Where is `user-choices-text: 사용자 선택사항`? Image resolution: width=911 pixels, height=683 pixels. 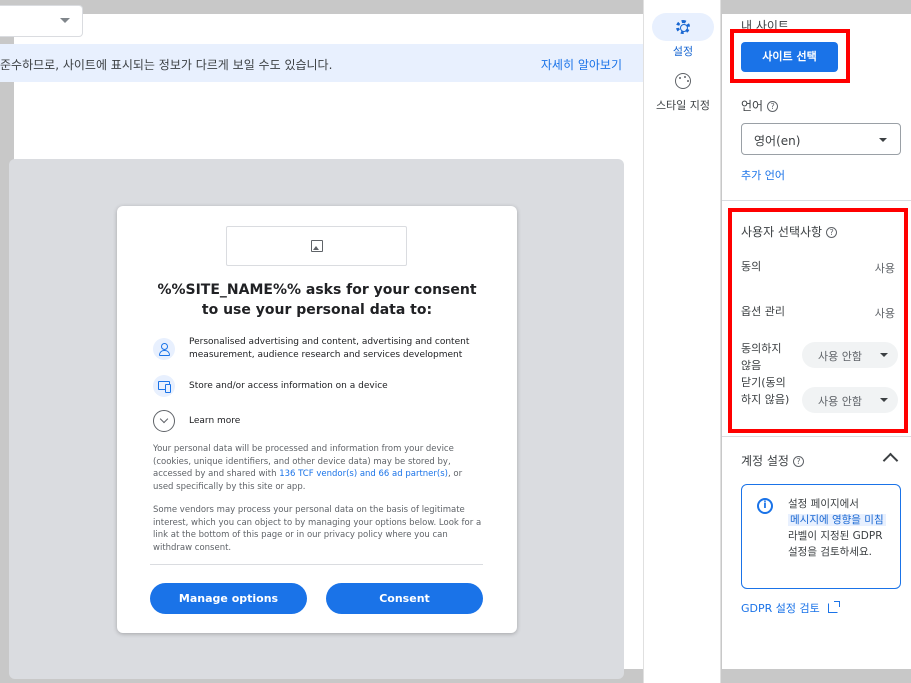
user-choices-text: 사용자 선택사항 is located at coordinates (782, 232).